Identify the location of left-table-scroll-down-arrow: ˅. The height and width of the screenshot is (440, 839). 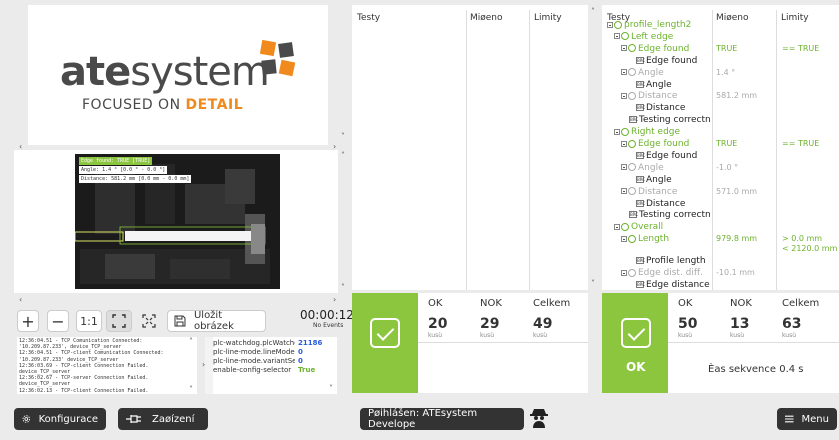
(593, 284).